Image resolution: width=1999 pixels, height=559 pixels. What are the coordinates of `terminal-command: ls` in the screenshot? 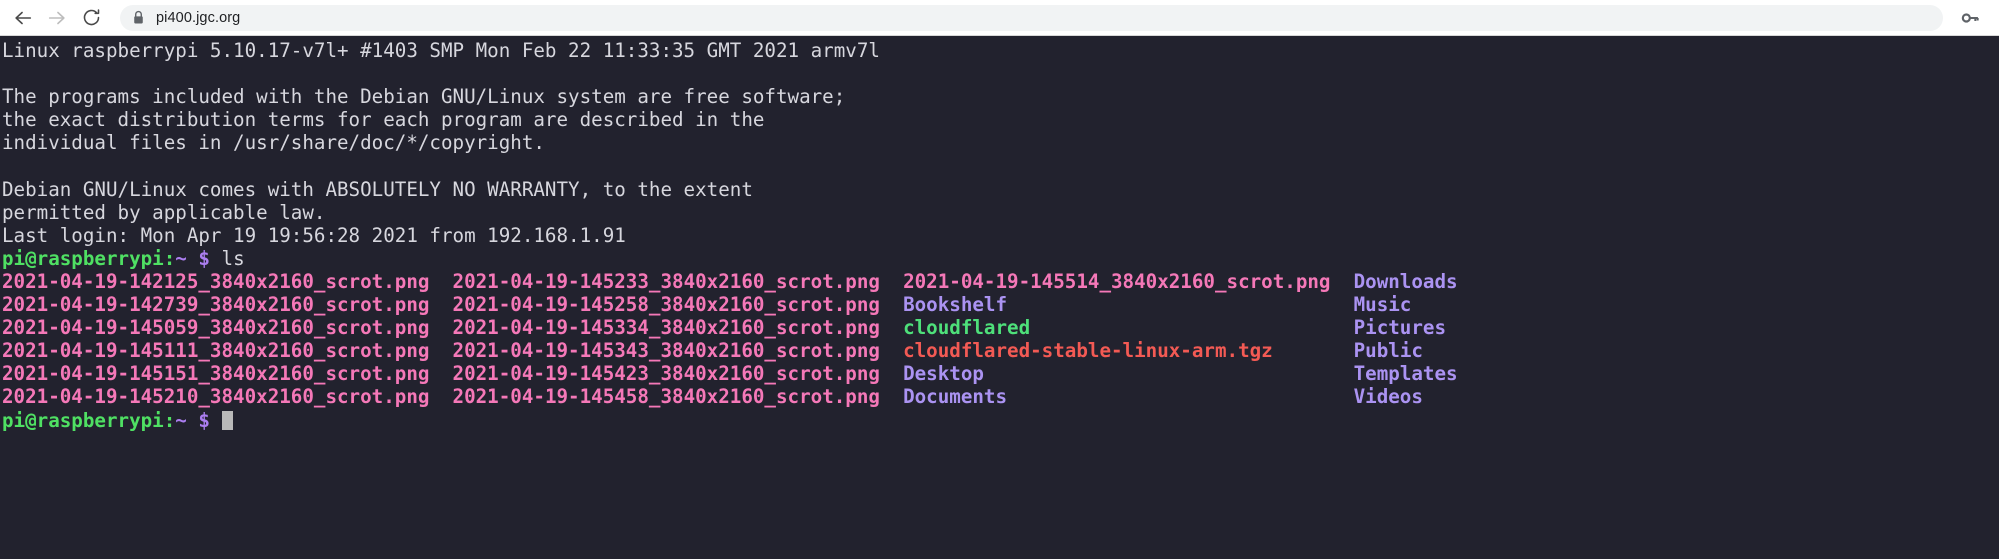 It's located at (227, 258).